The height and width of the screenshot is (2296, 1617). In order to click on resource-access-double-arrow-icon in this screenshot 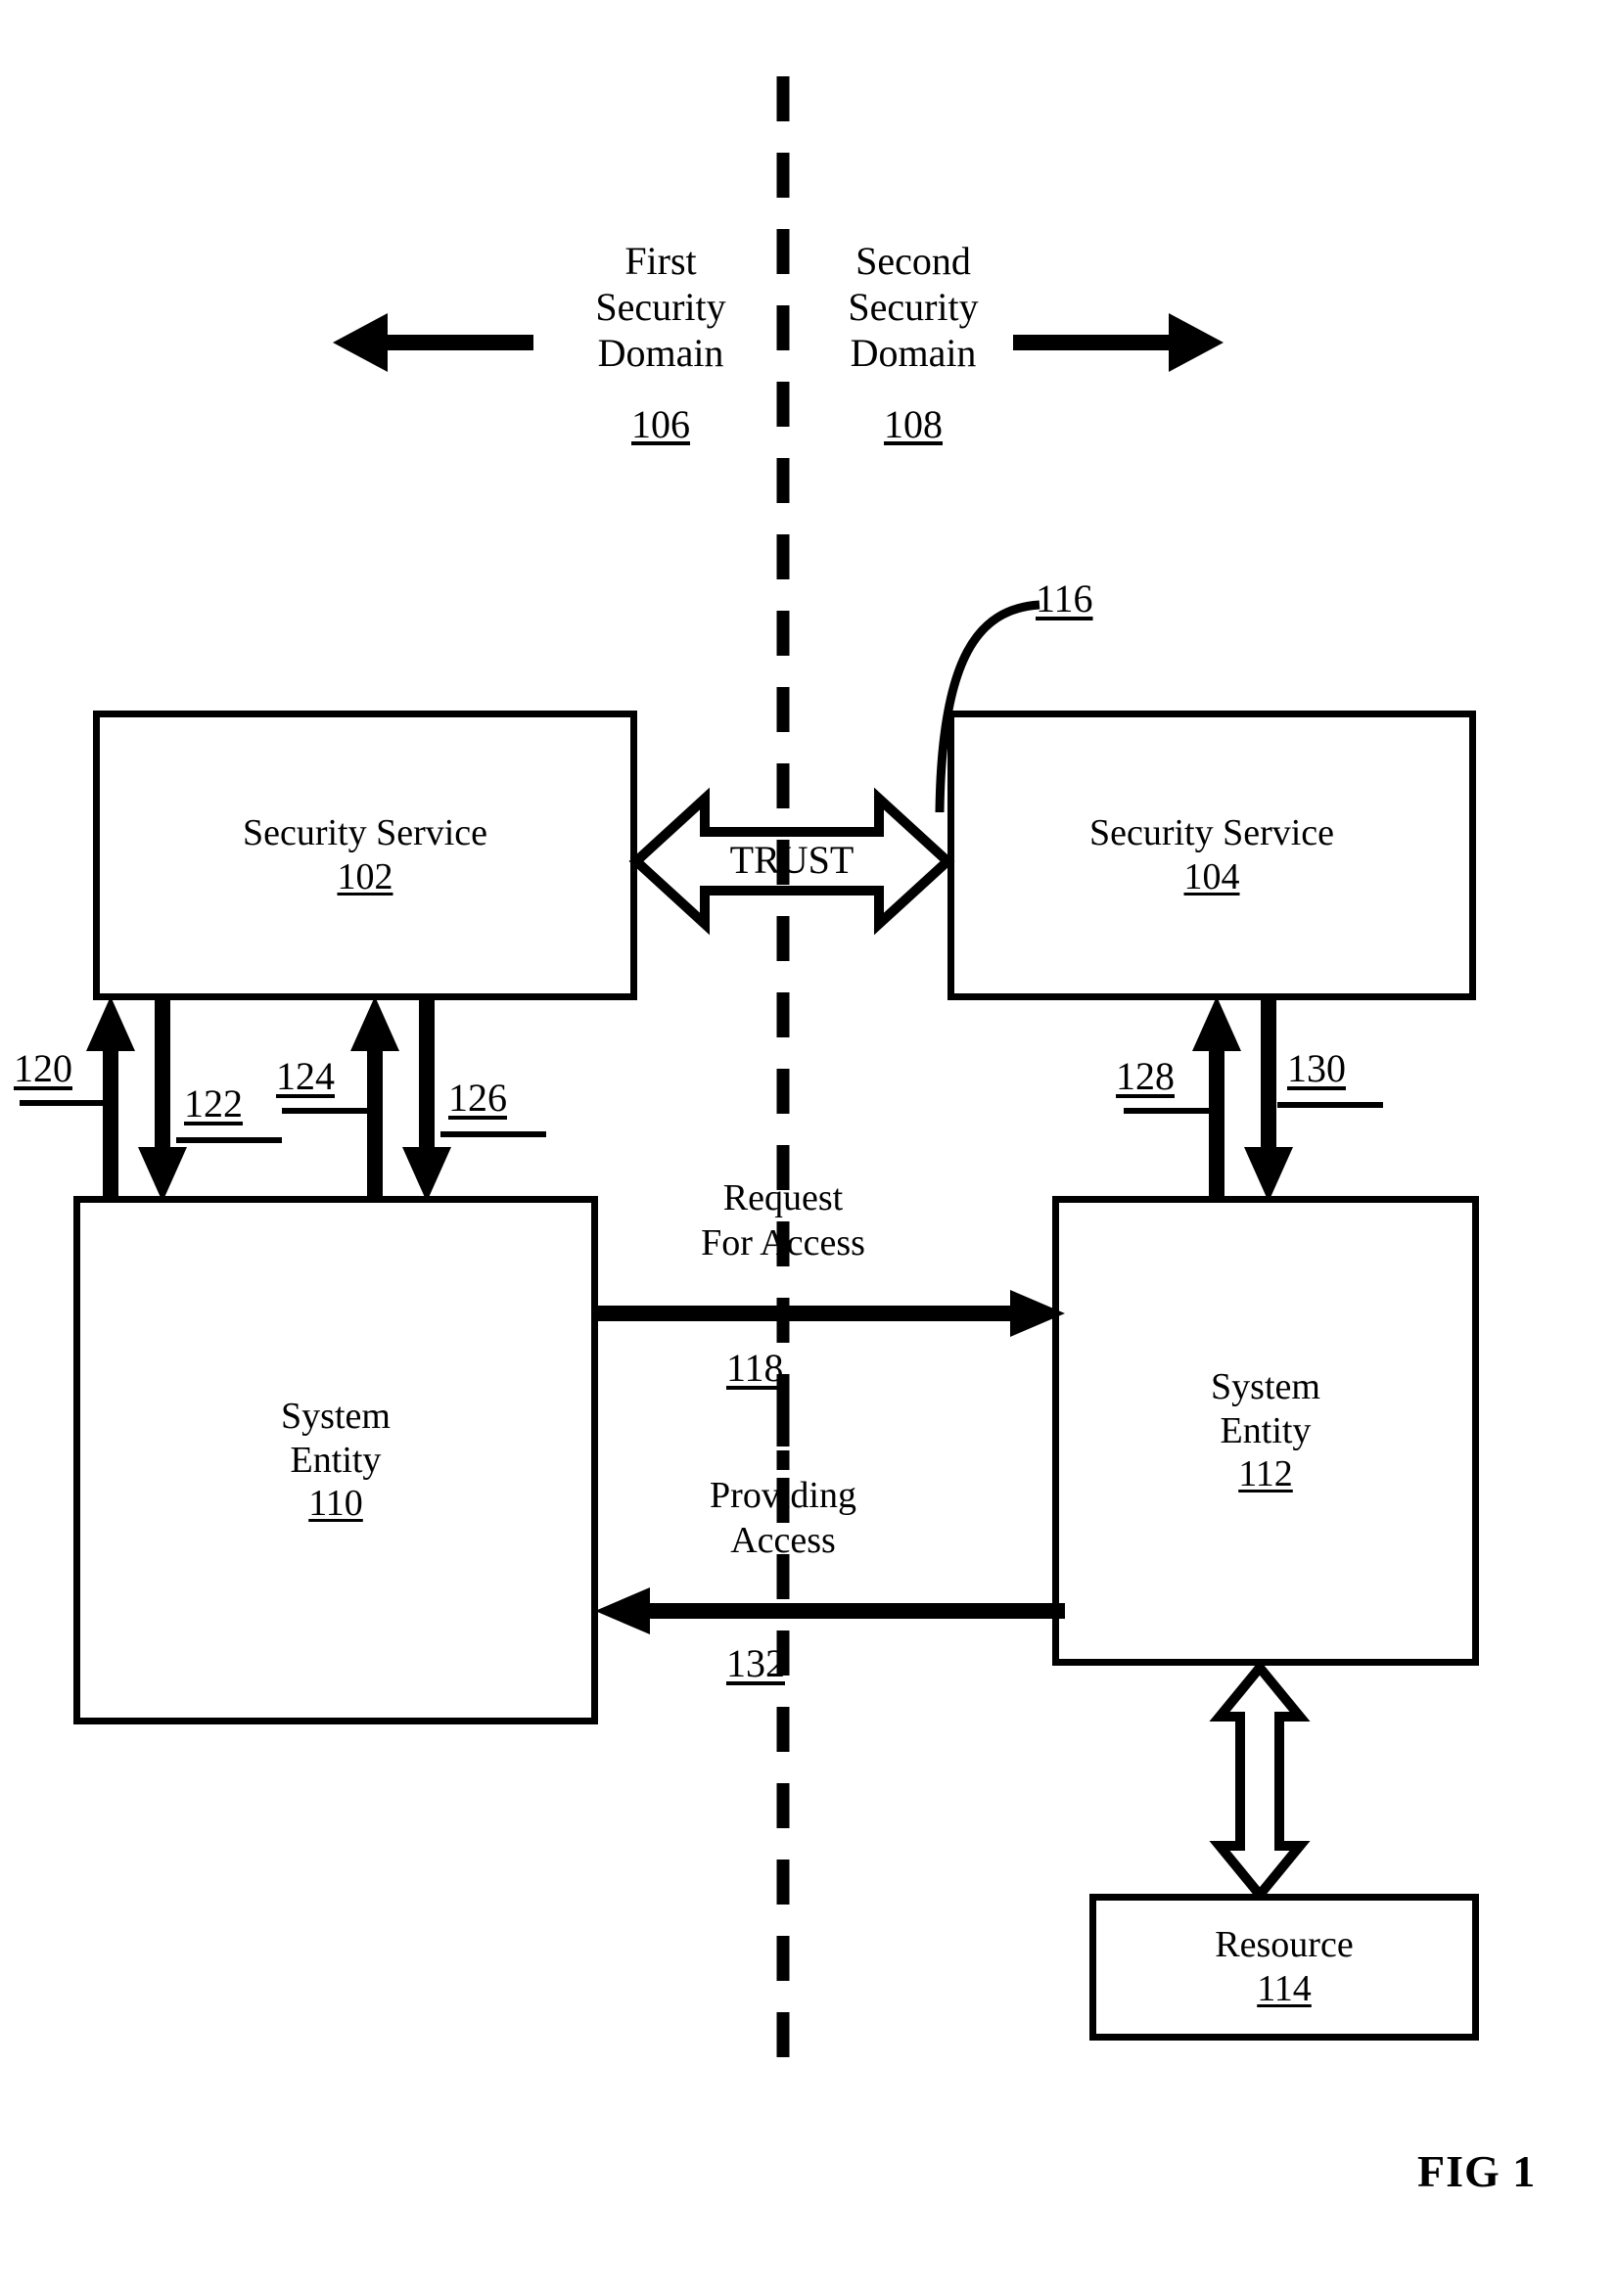, I will do `click(1260, 1781)`.